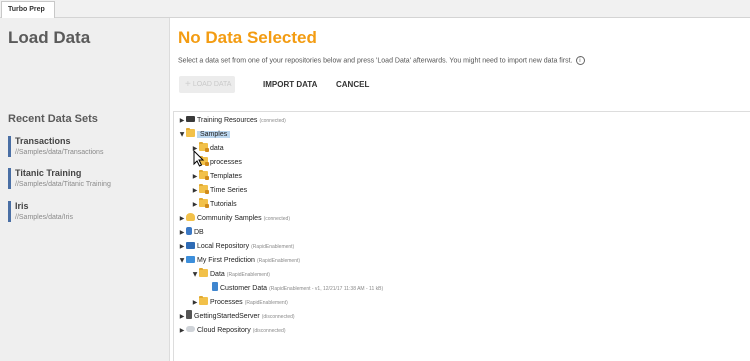 This screenshot has height=361, width=750. I want to click on cancel-button: CANCEL, so click(352, 84).